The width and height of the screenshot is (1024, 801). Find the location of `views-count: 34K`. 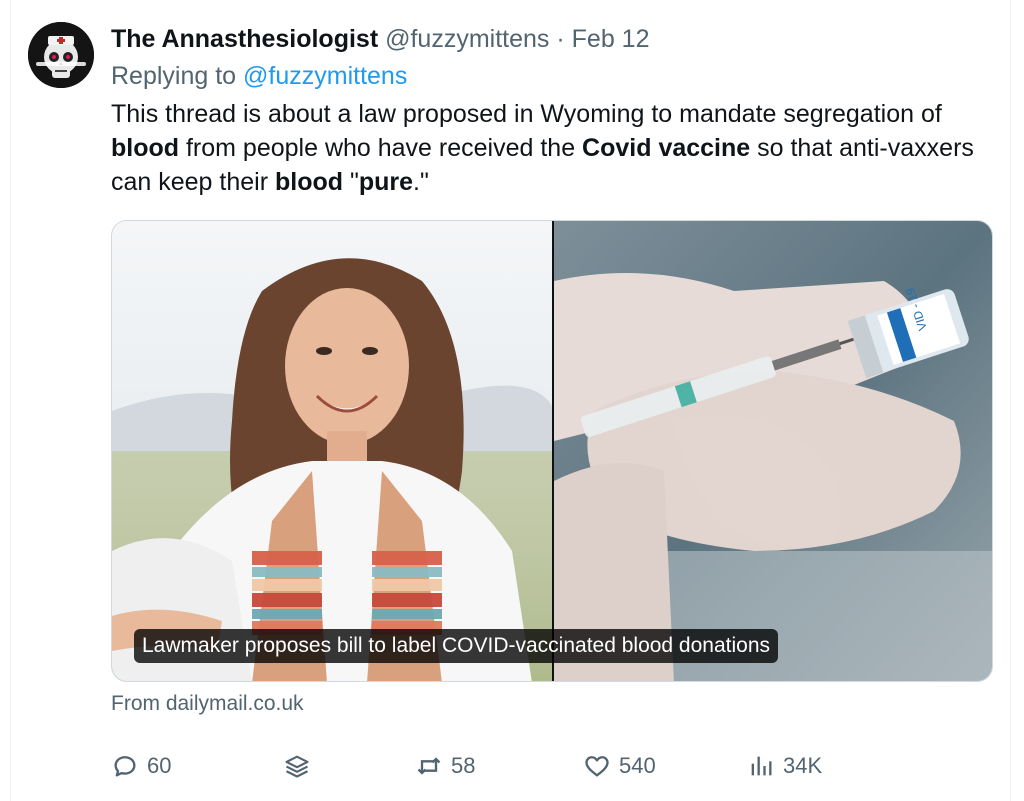

views-count: 34K is located at coordinates (803, 765).